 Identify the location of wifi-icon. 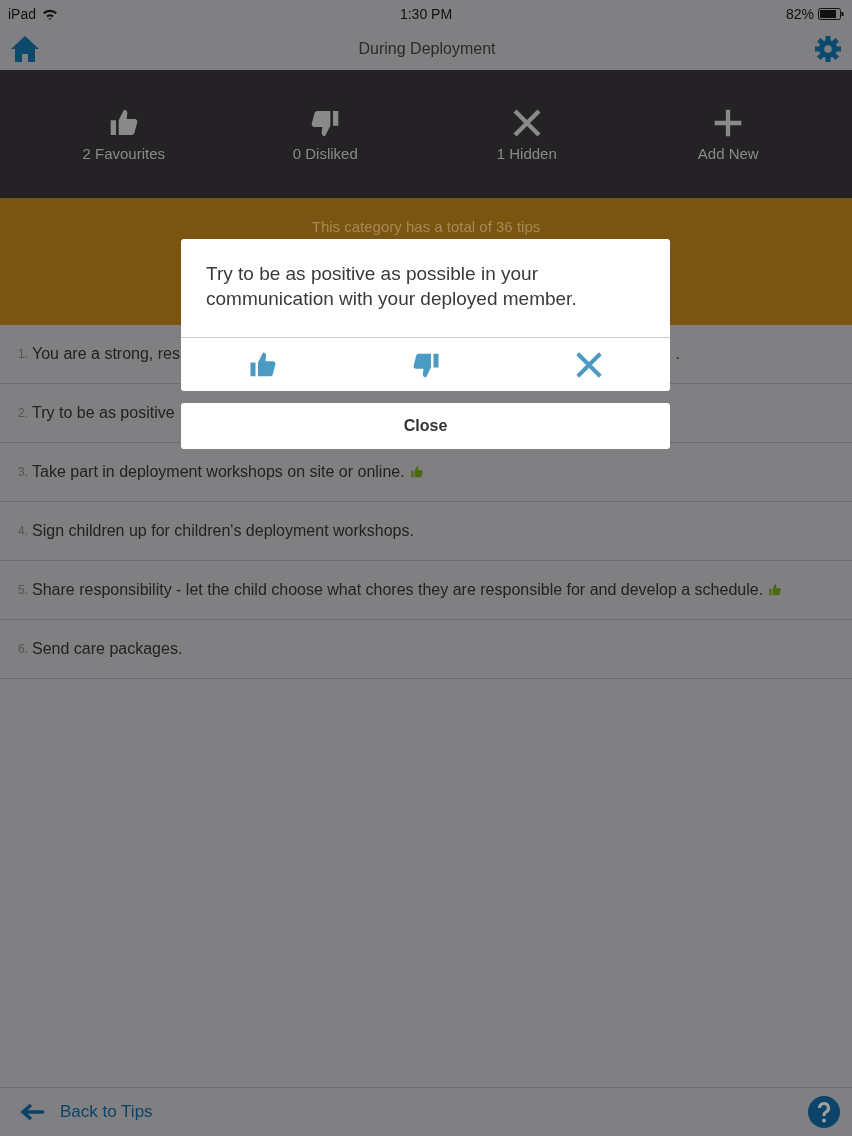
(50, 14).